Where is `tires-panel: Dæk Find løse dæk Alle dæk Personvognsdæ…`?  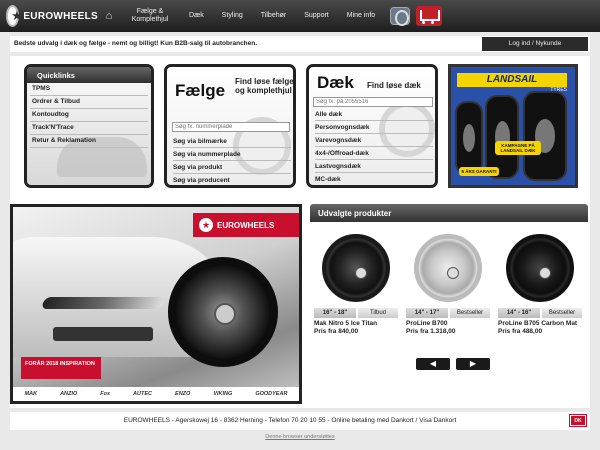
tires-panel: Dæk Find løse dæk Alle dæk Personvognsdæ… is located at coordinates (372, 126).